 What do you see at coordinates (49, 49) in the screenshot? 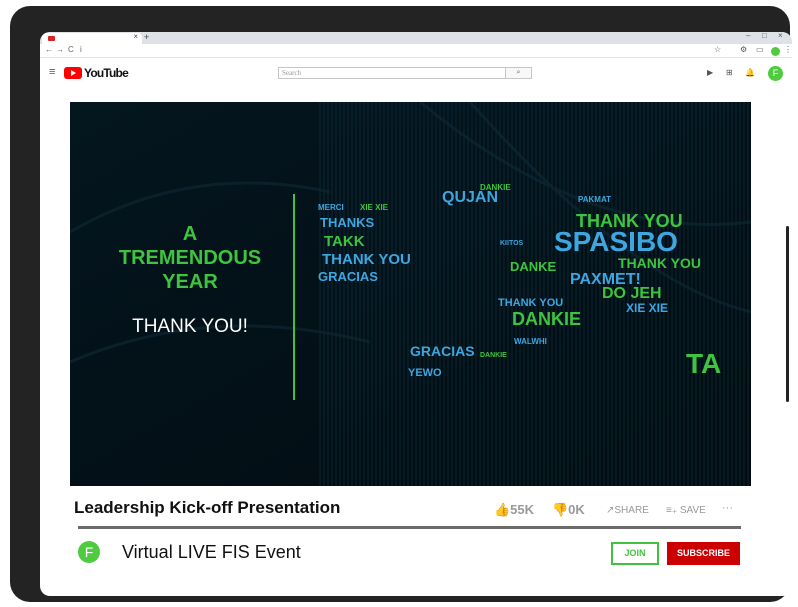
I see `back-icon: ←` at bounding box center [49, 49].